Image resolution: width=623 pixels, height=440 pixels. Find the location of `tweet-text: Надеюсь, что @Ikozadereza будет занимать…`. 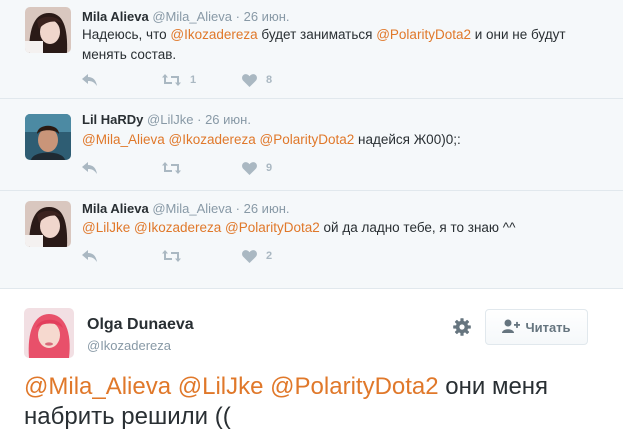

tweet-text: Надеюсь, что @Ikozadereza будет занимать… is located at coordinates (342, 45).